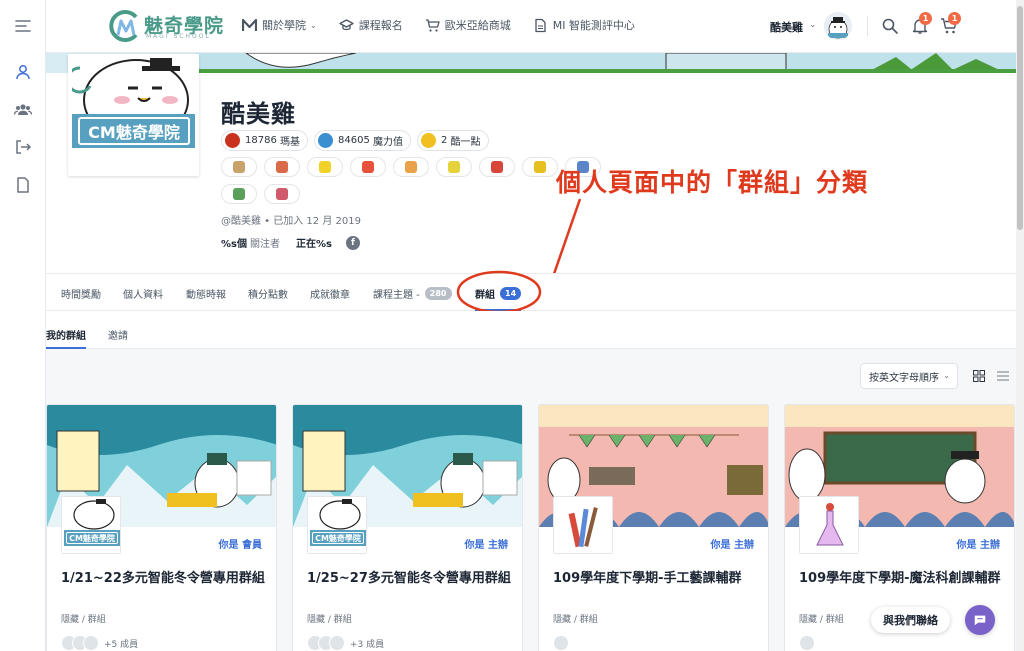 This screenshot has height=651, width=1024. What do you see at coordinates (133, 115) in the screenshot?
I see `profile-avatar: CM魅奇學院` at bounding box center [133, 115].